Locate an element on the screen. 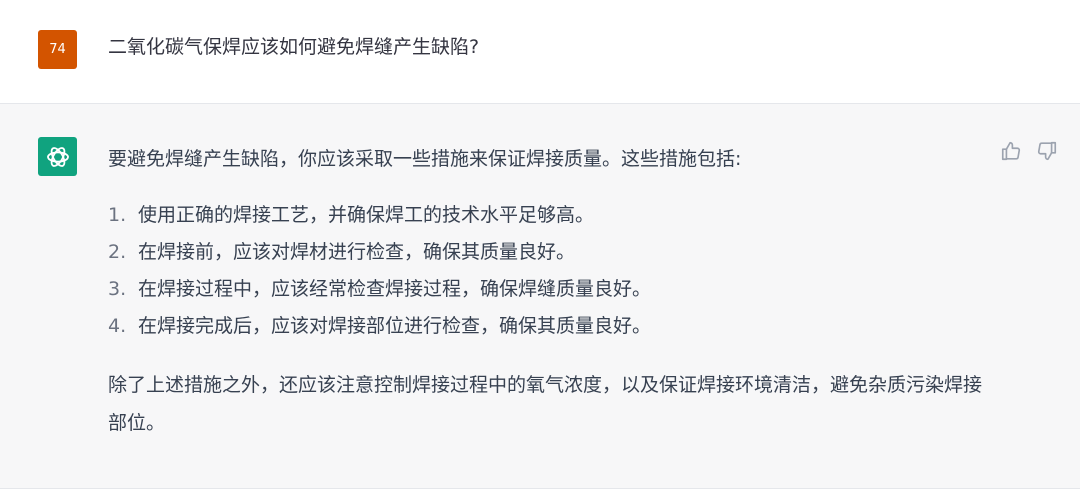 The width and height of the screenshot is (1080, 489). openai-logo-icon is located at coordinates (58, 157).